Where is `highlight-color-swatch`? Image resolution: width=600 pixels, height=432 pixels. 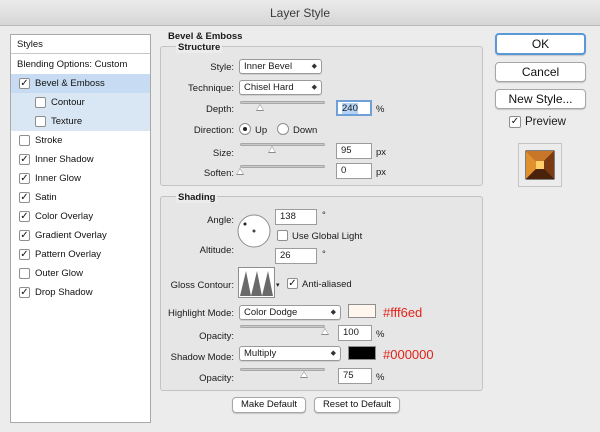
highlight-color-swatch is located at coordinates (362, 311).